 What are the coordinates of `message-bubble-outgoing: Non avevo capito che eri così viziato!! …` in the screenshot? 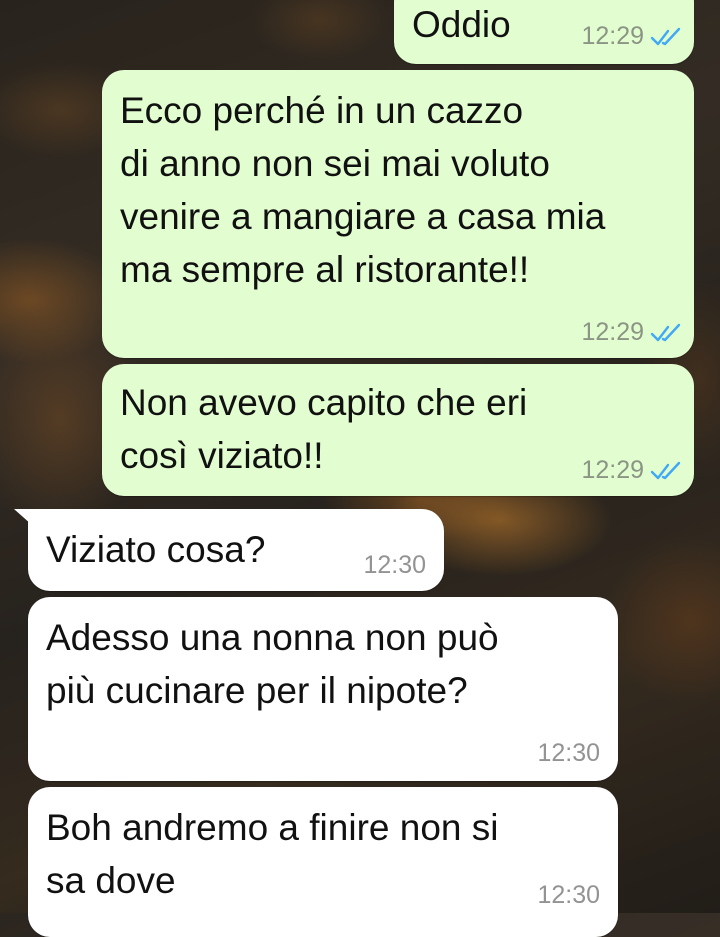 It's located at (398, 430).